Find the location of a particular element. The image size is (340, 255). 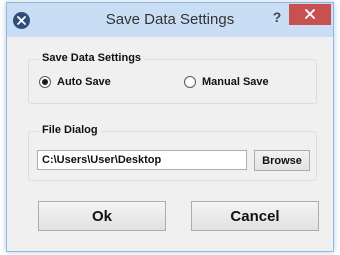

file-dialog-group-label: File Dialog is located at coordinates (70, 130).